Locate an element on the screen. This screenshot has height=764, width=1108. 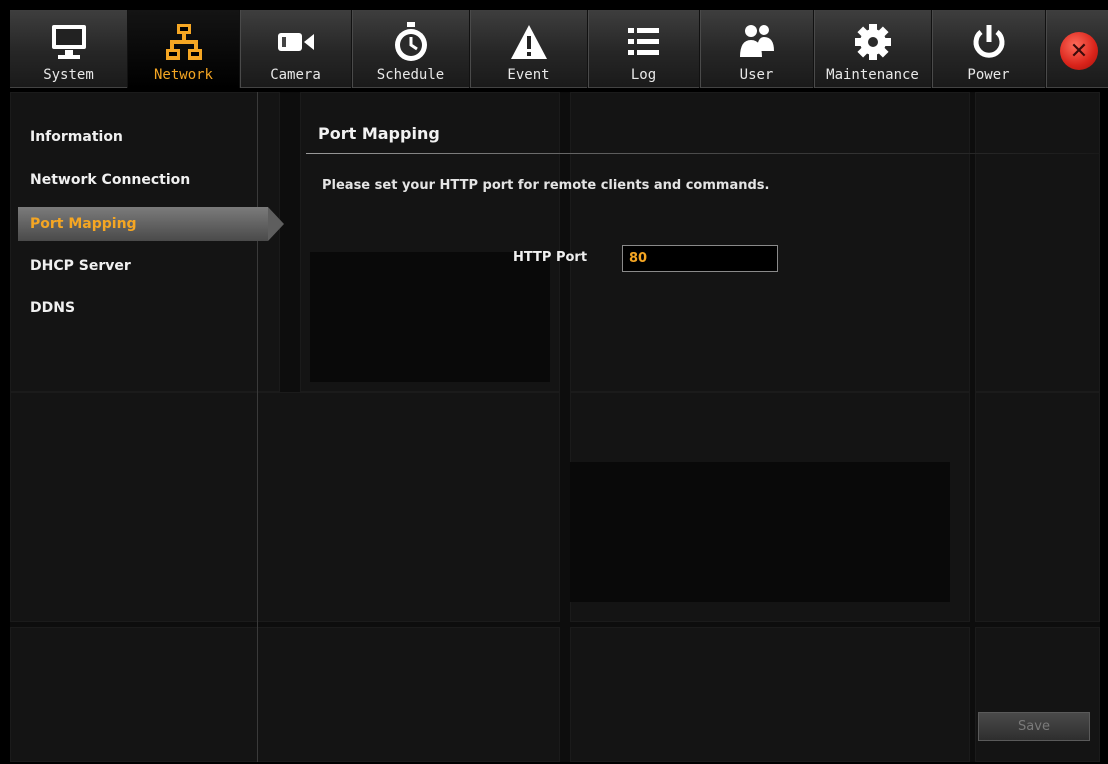
tab-network: Network is located at coordinates (184, 49).